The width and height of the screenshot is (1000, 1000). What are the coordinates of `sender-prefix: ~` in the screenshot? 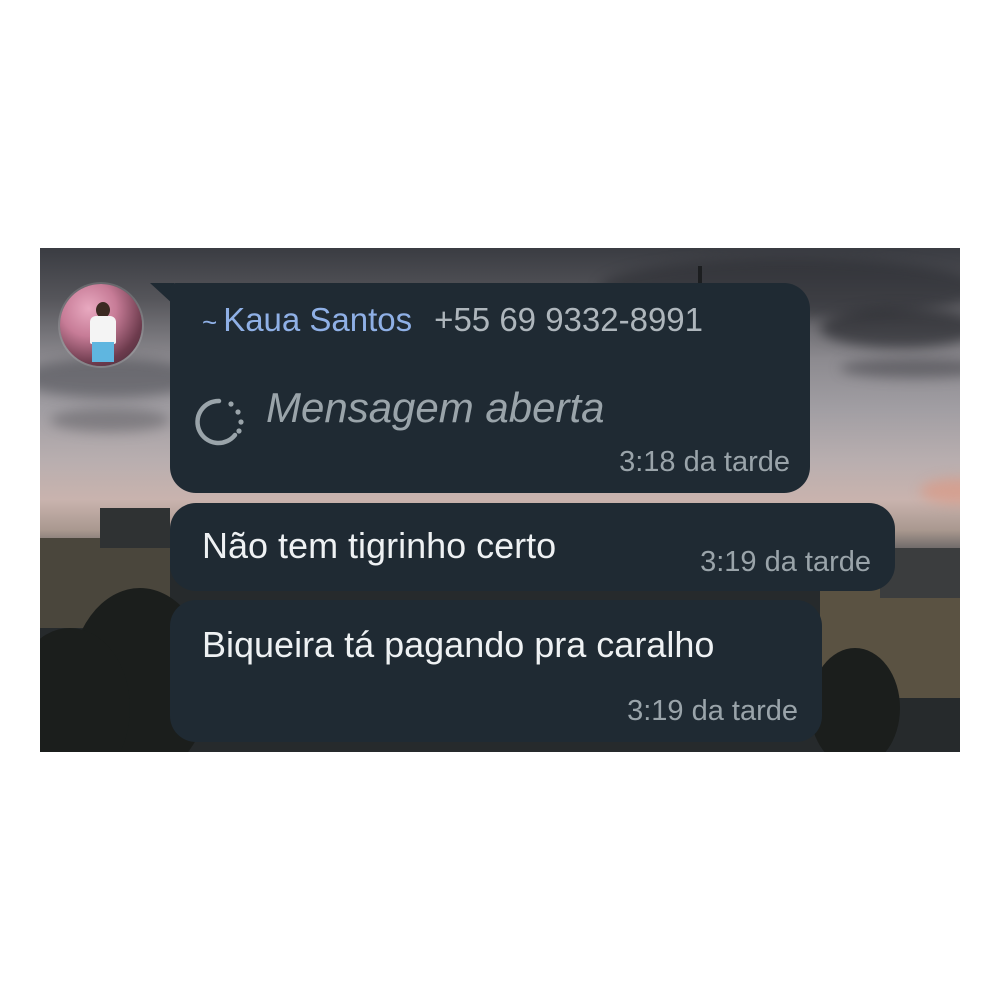 It's located at (210, 322).